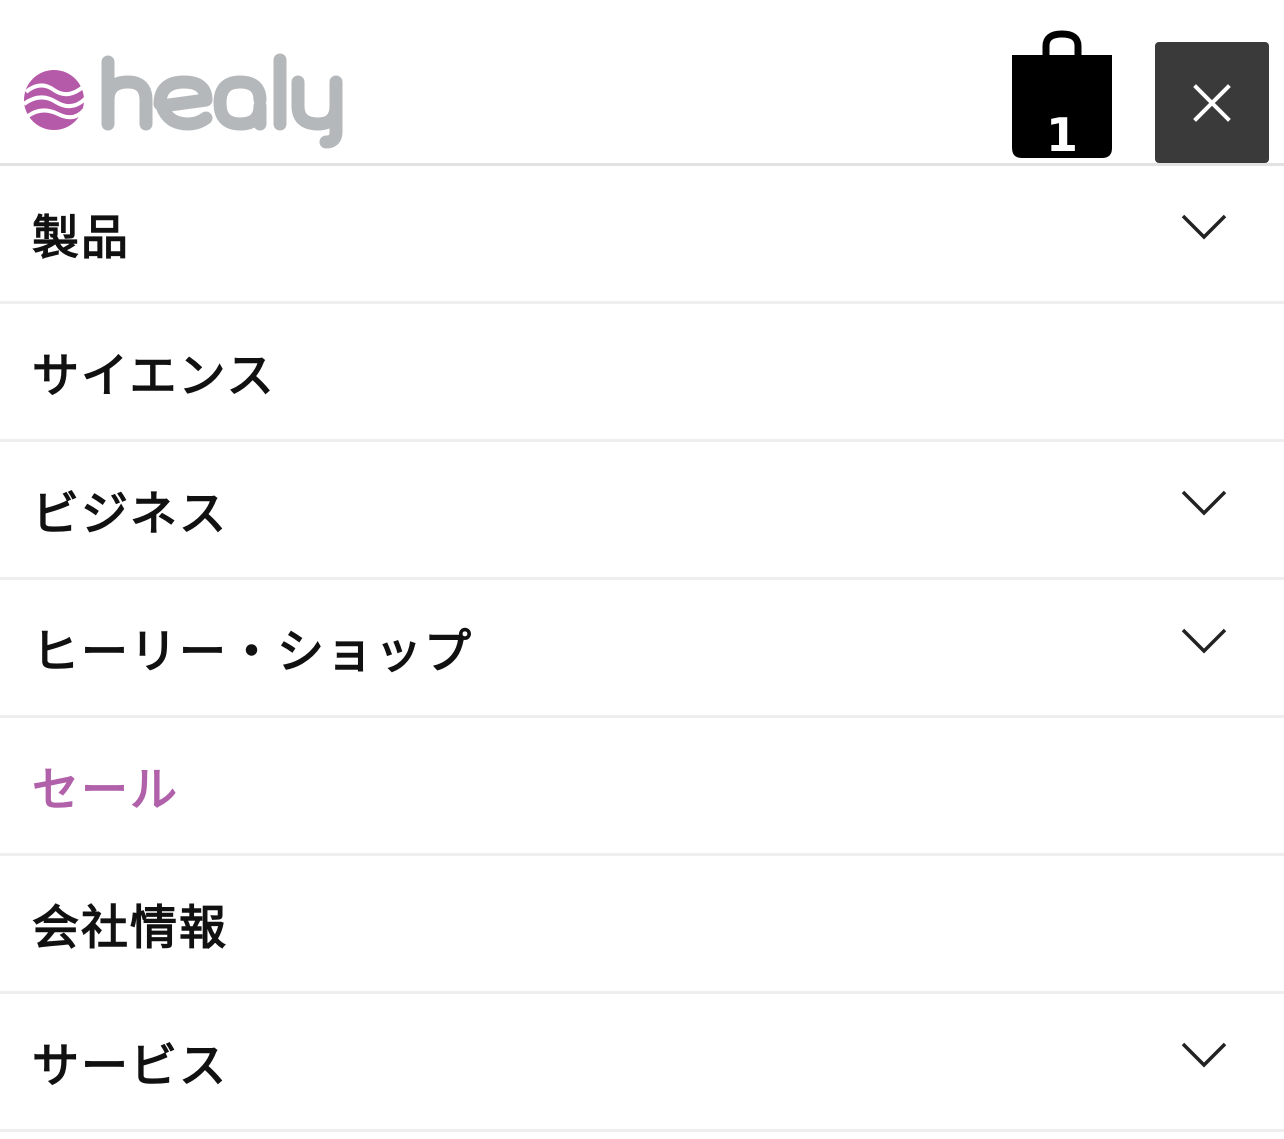 The width and height of the screenshot is (1284, 1139). Describe the element at coordinates (81, 238) in the screenshot. I see `menu-item-label: 製品` at that location.